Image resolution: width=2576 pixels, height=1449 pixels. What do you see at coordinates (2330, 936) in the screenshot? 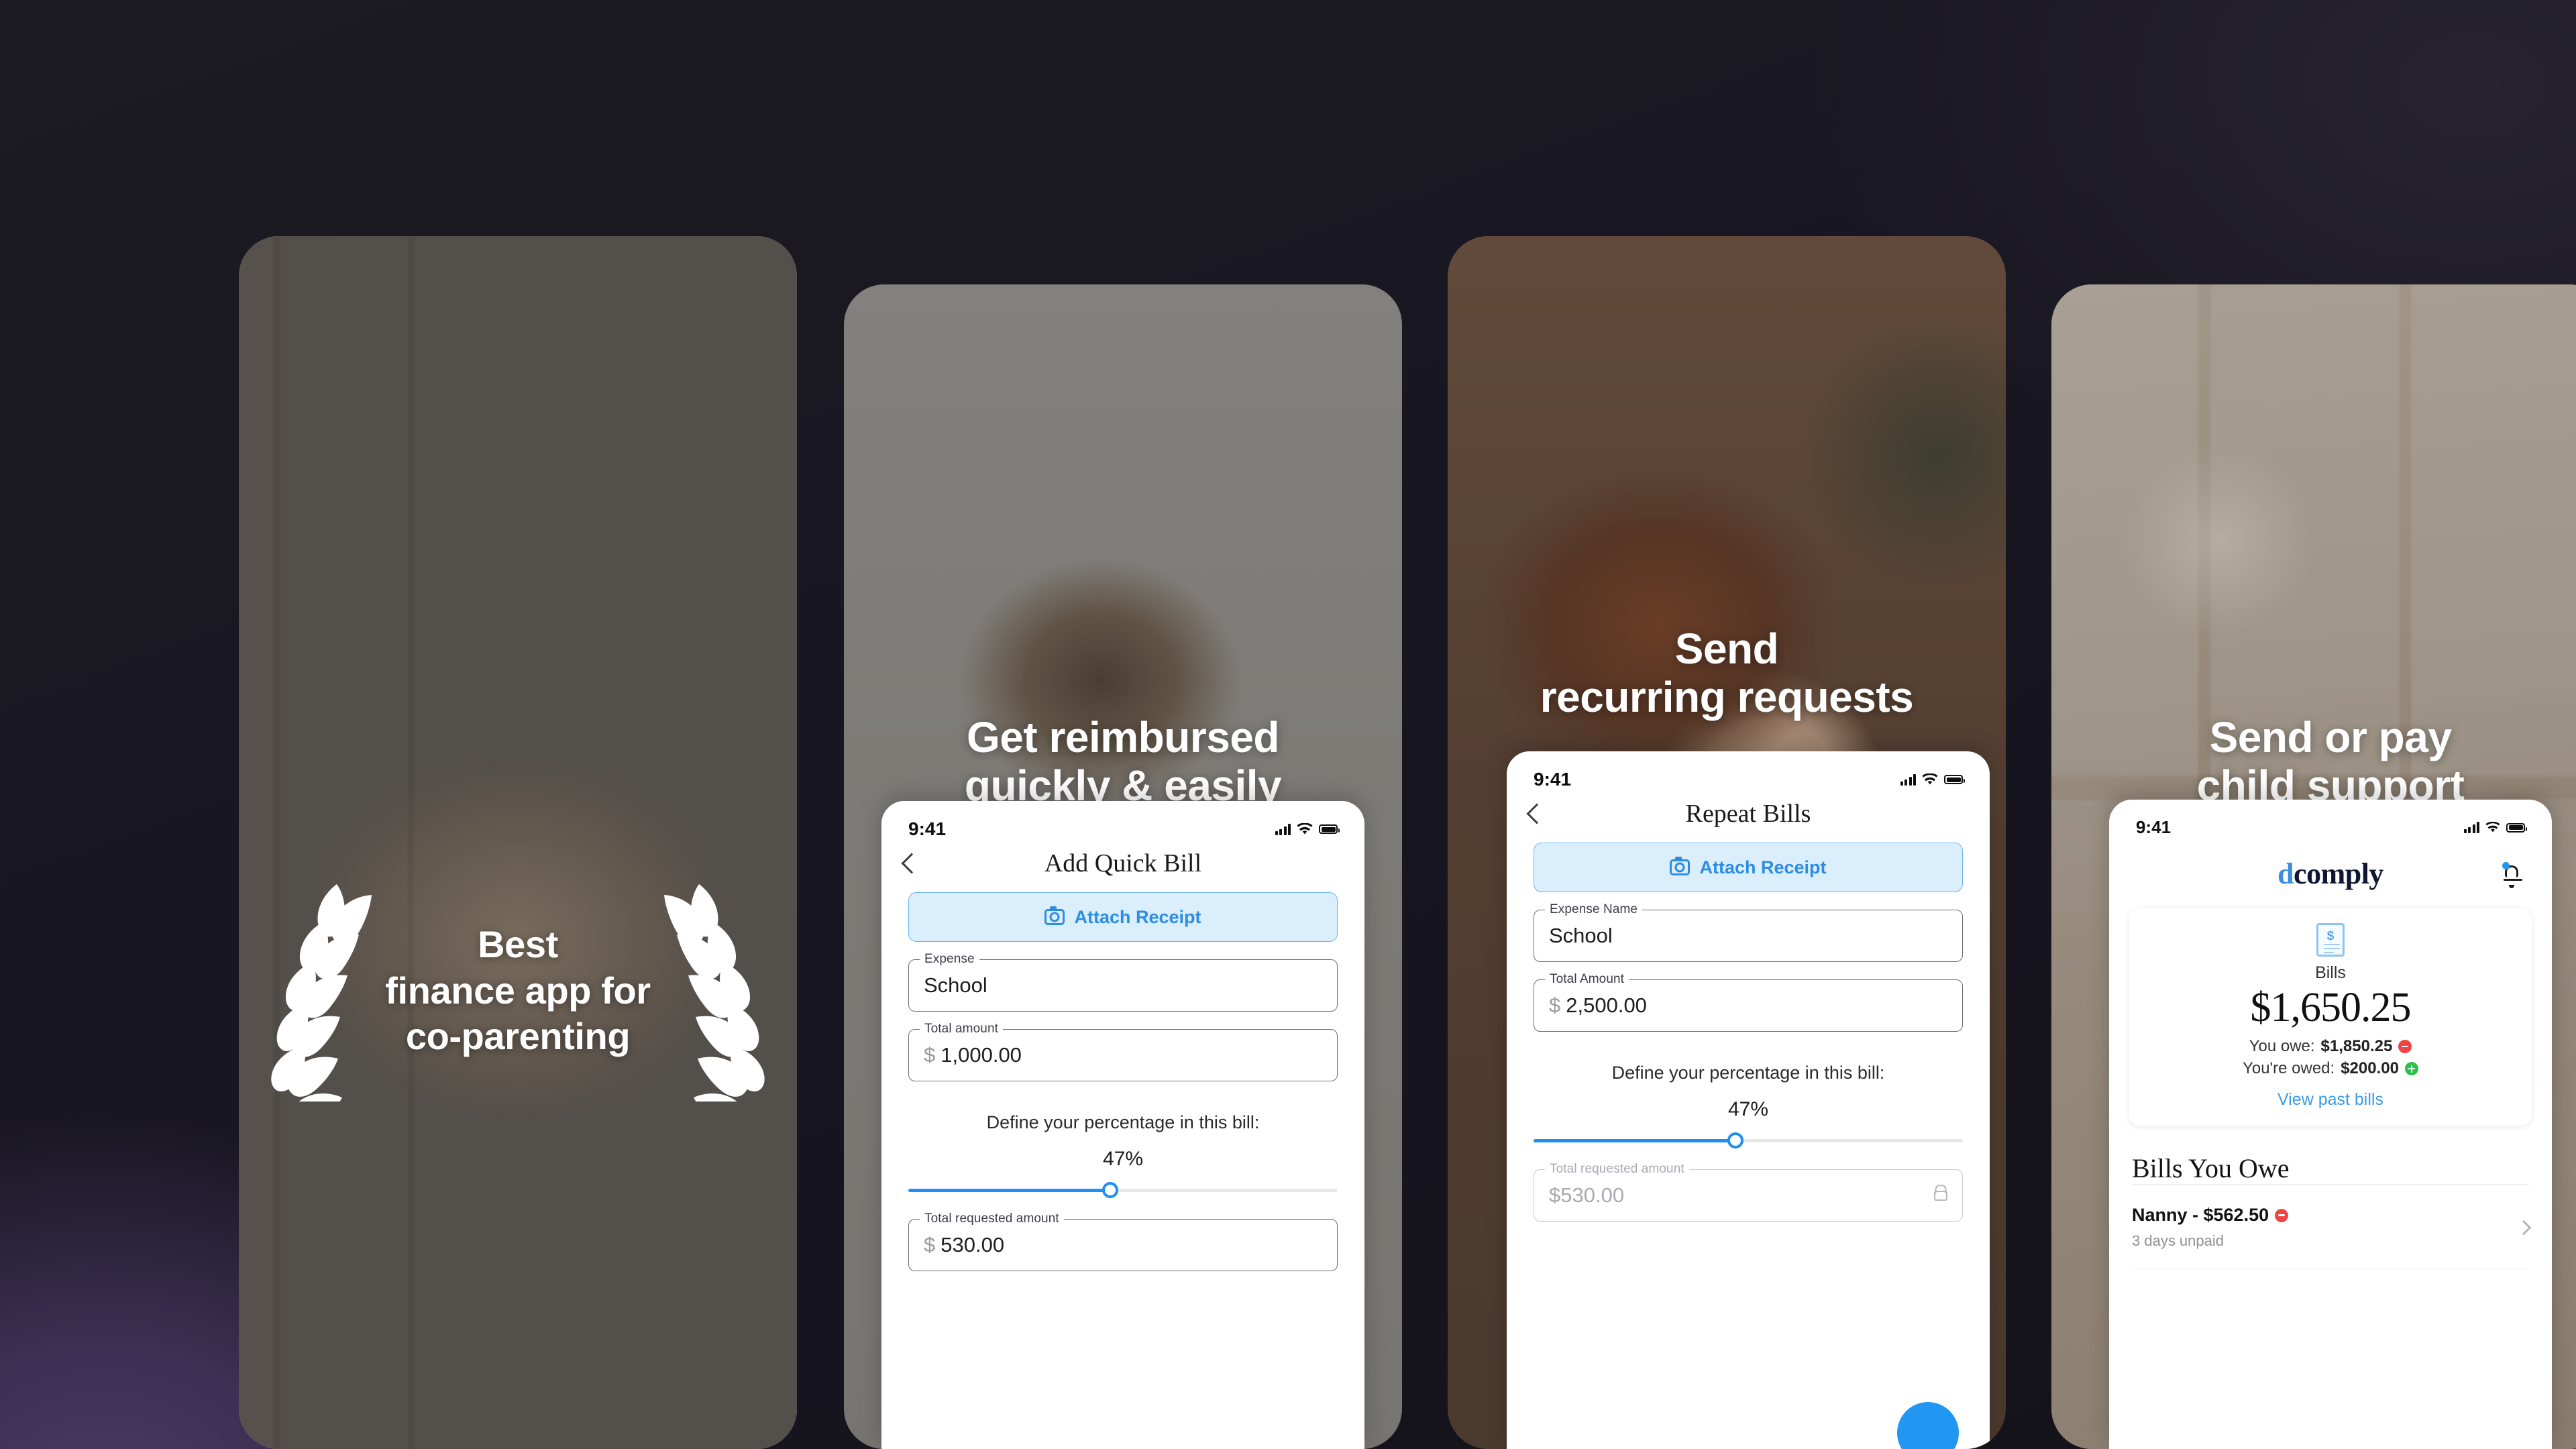
I see `receipt-dollar-glyph: $` at bounding box center [2330, 936].